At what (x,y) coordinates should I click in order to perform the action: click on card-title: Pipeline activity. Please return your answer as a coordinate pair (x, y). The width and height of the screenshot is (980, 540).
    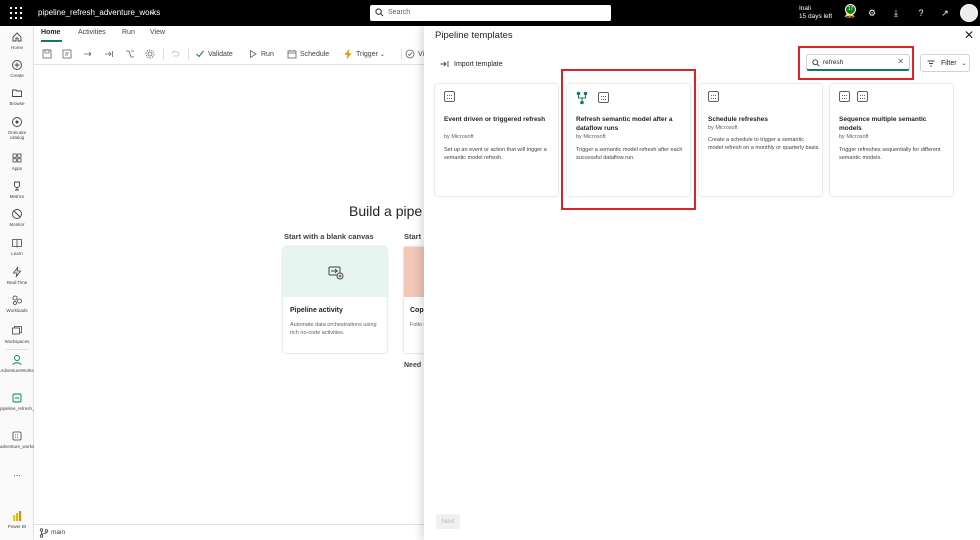
    Looking at the image, I should click on (316, 310).